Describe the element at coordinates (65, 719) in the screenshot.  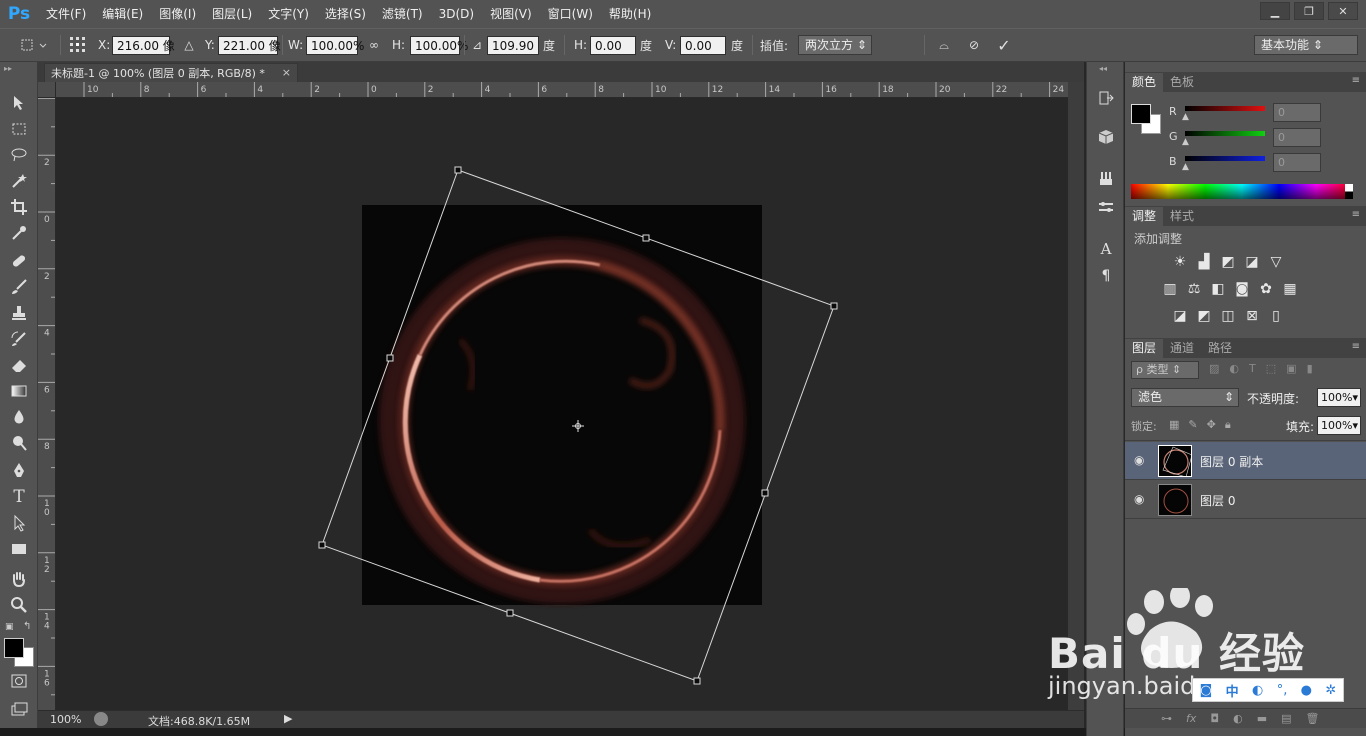
I see `zoom-level: 100%` at that location.